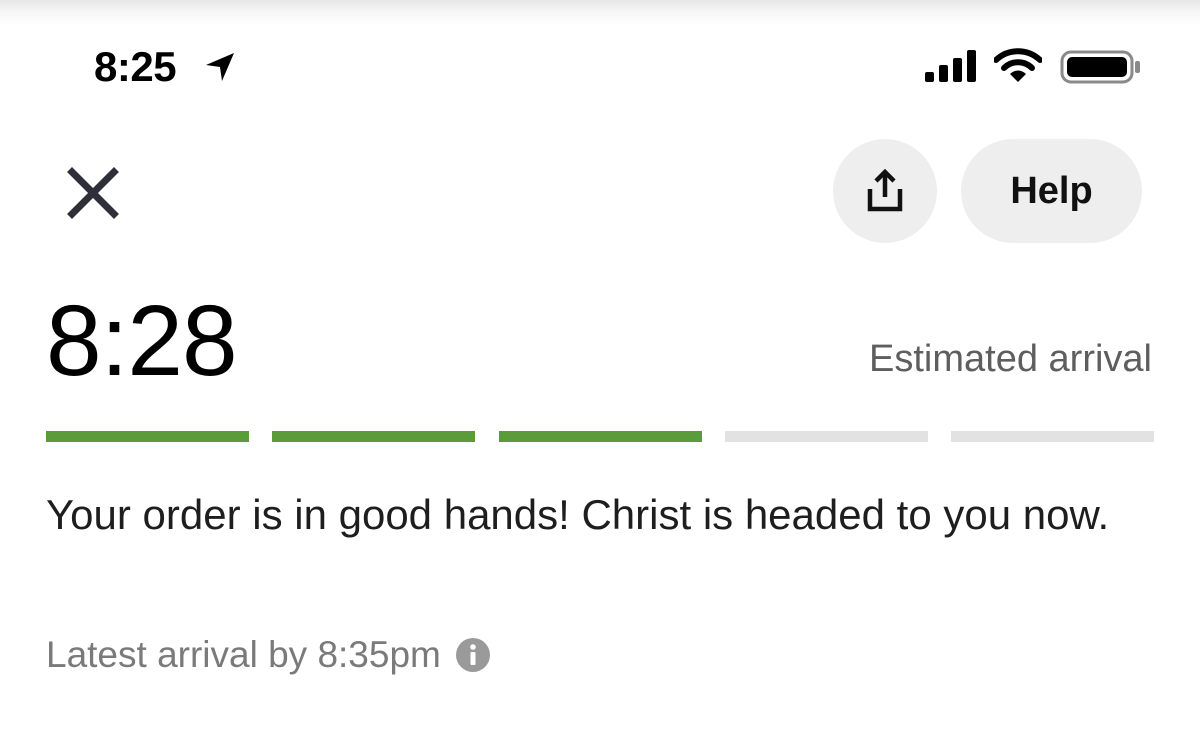  I want to click on info-icon, so click(473, 655).